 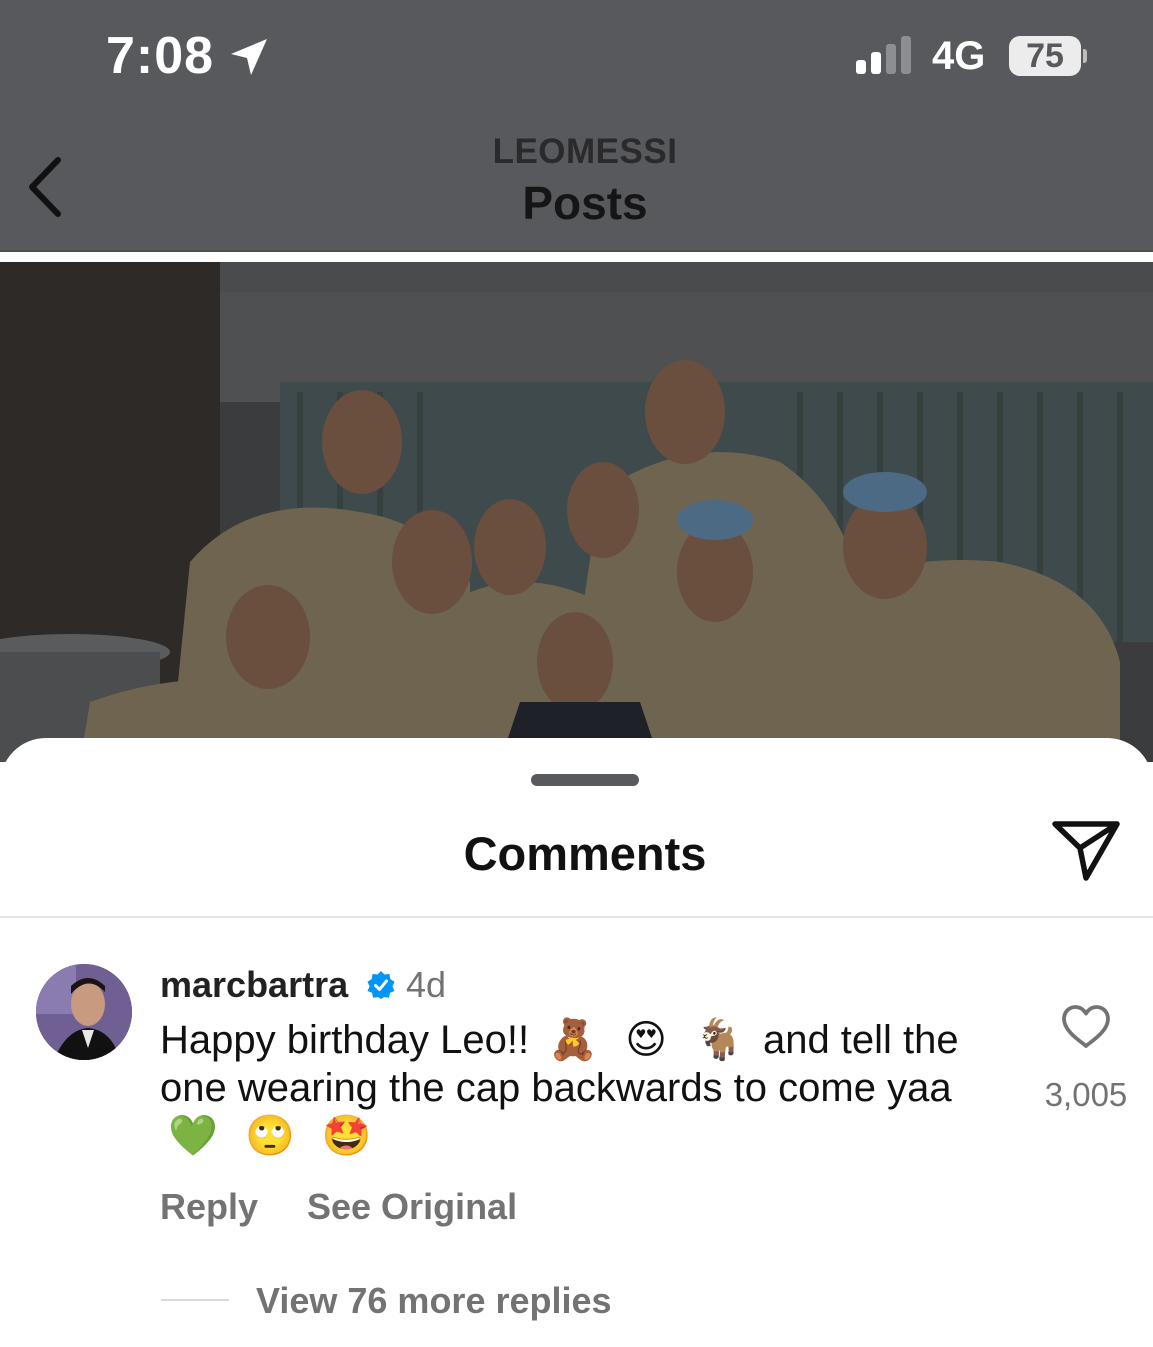 What do you see at coordinates (412, 1207) in the screenshot?
I see `see-original-button: See Original` at bounding box center [412, 1207].